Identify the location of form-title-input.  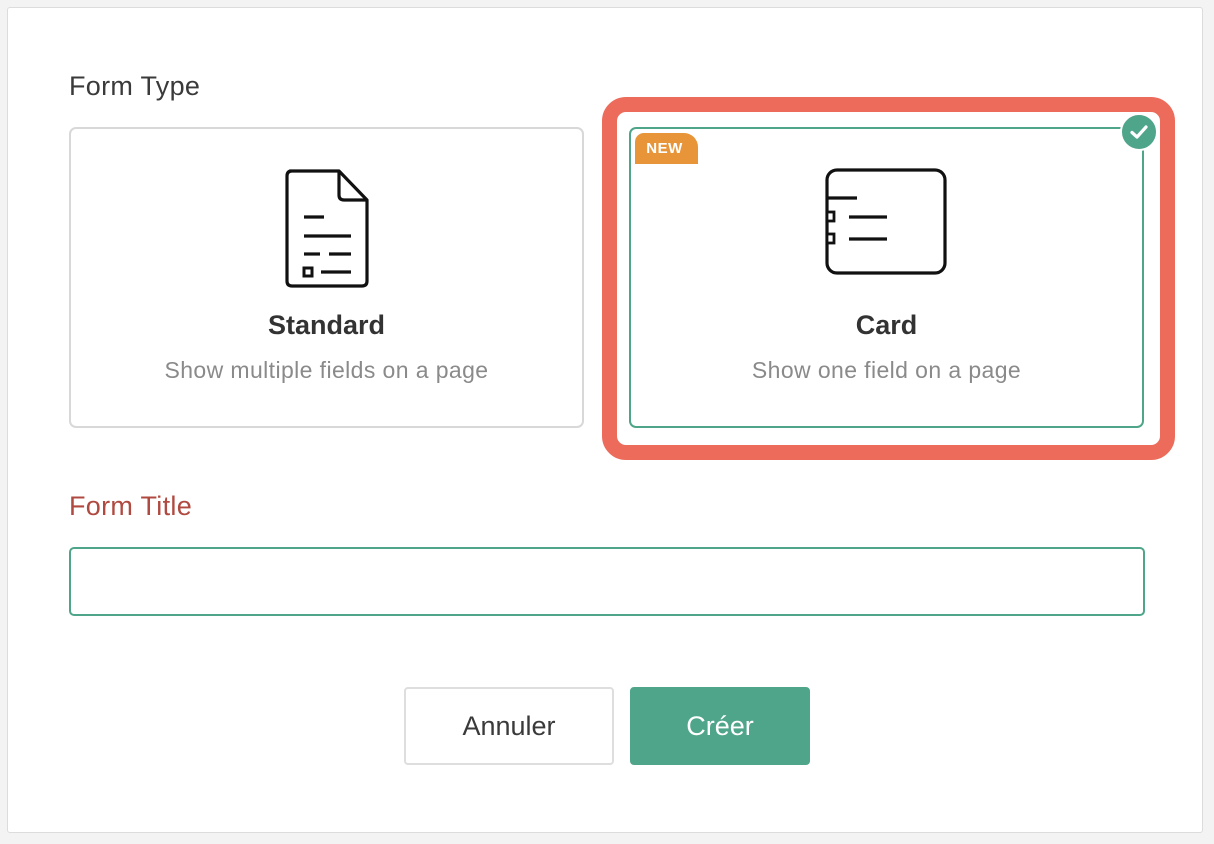
(607, 581).